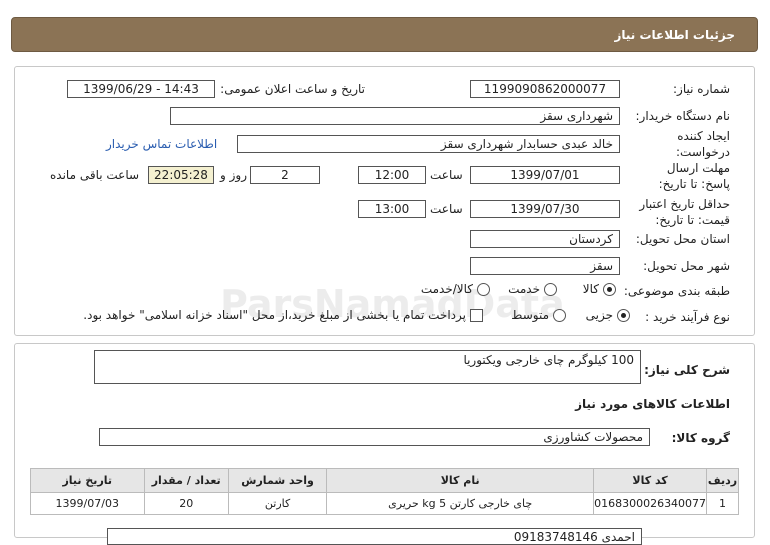 This screenshot has height=545, width=770. Describe the element at coordinates (608, 315) in the screenshot. I see `purchase-option-minor: جزیی` at that location.